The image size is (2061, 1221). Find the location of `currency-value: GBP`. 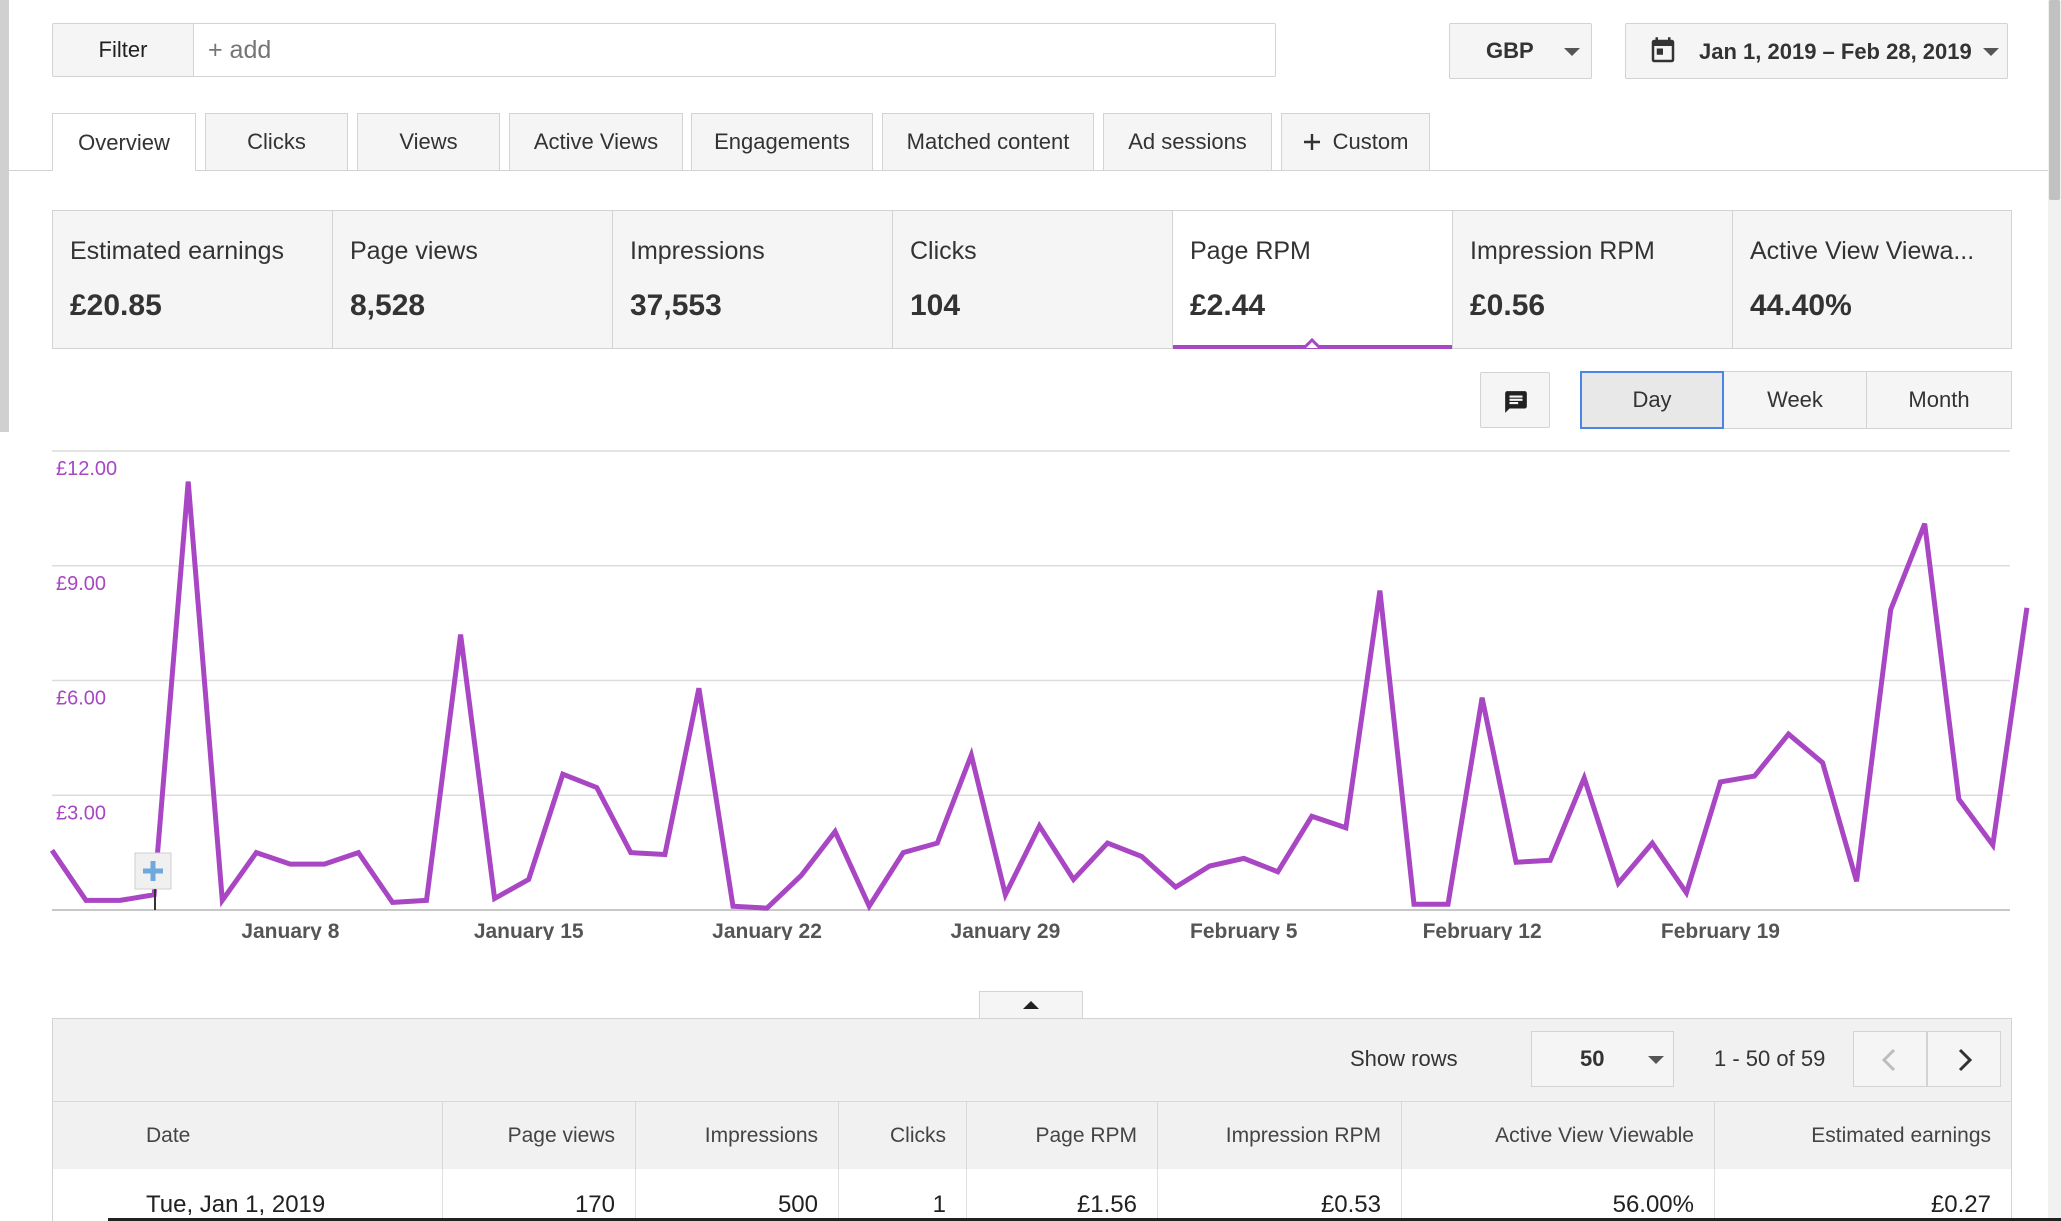

currency-value: GBP is located at coordinates (1510, 50).